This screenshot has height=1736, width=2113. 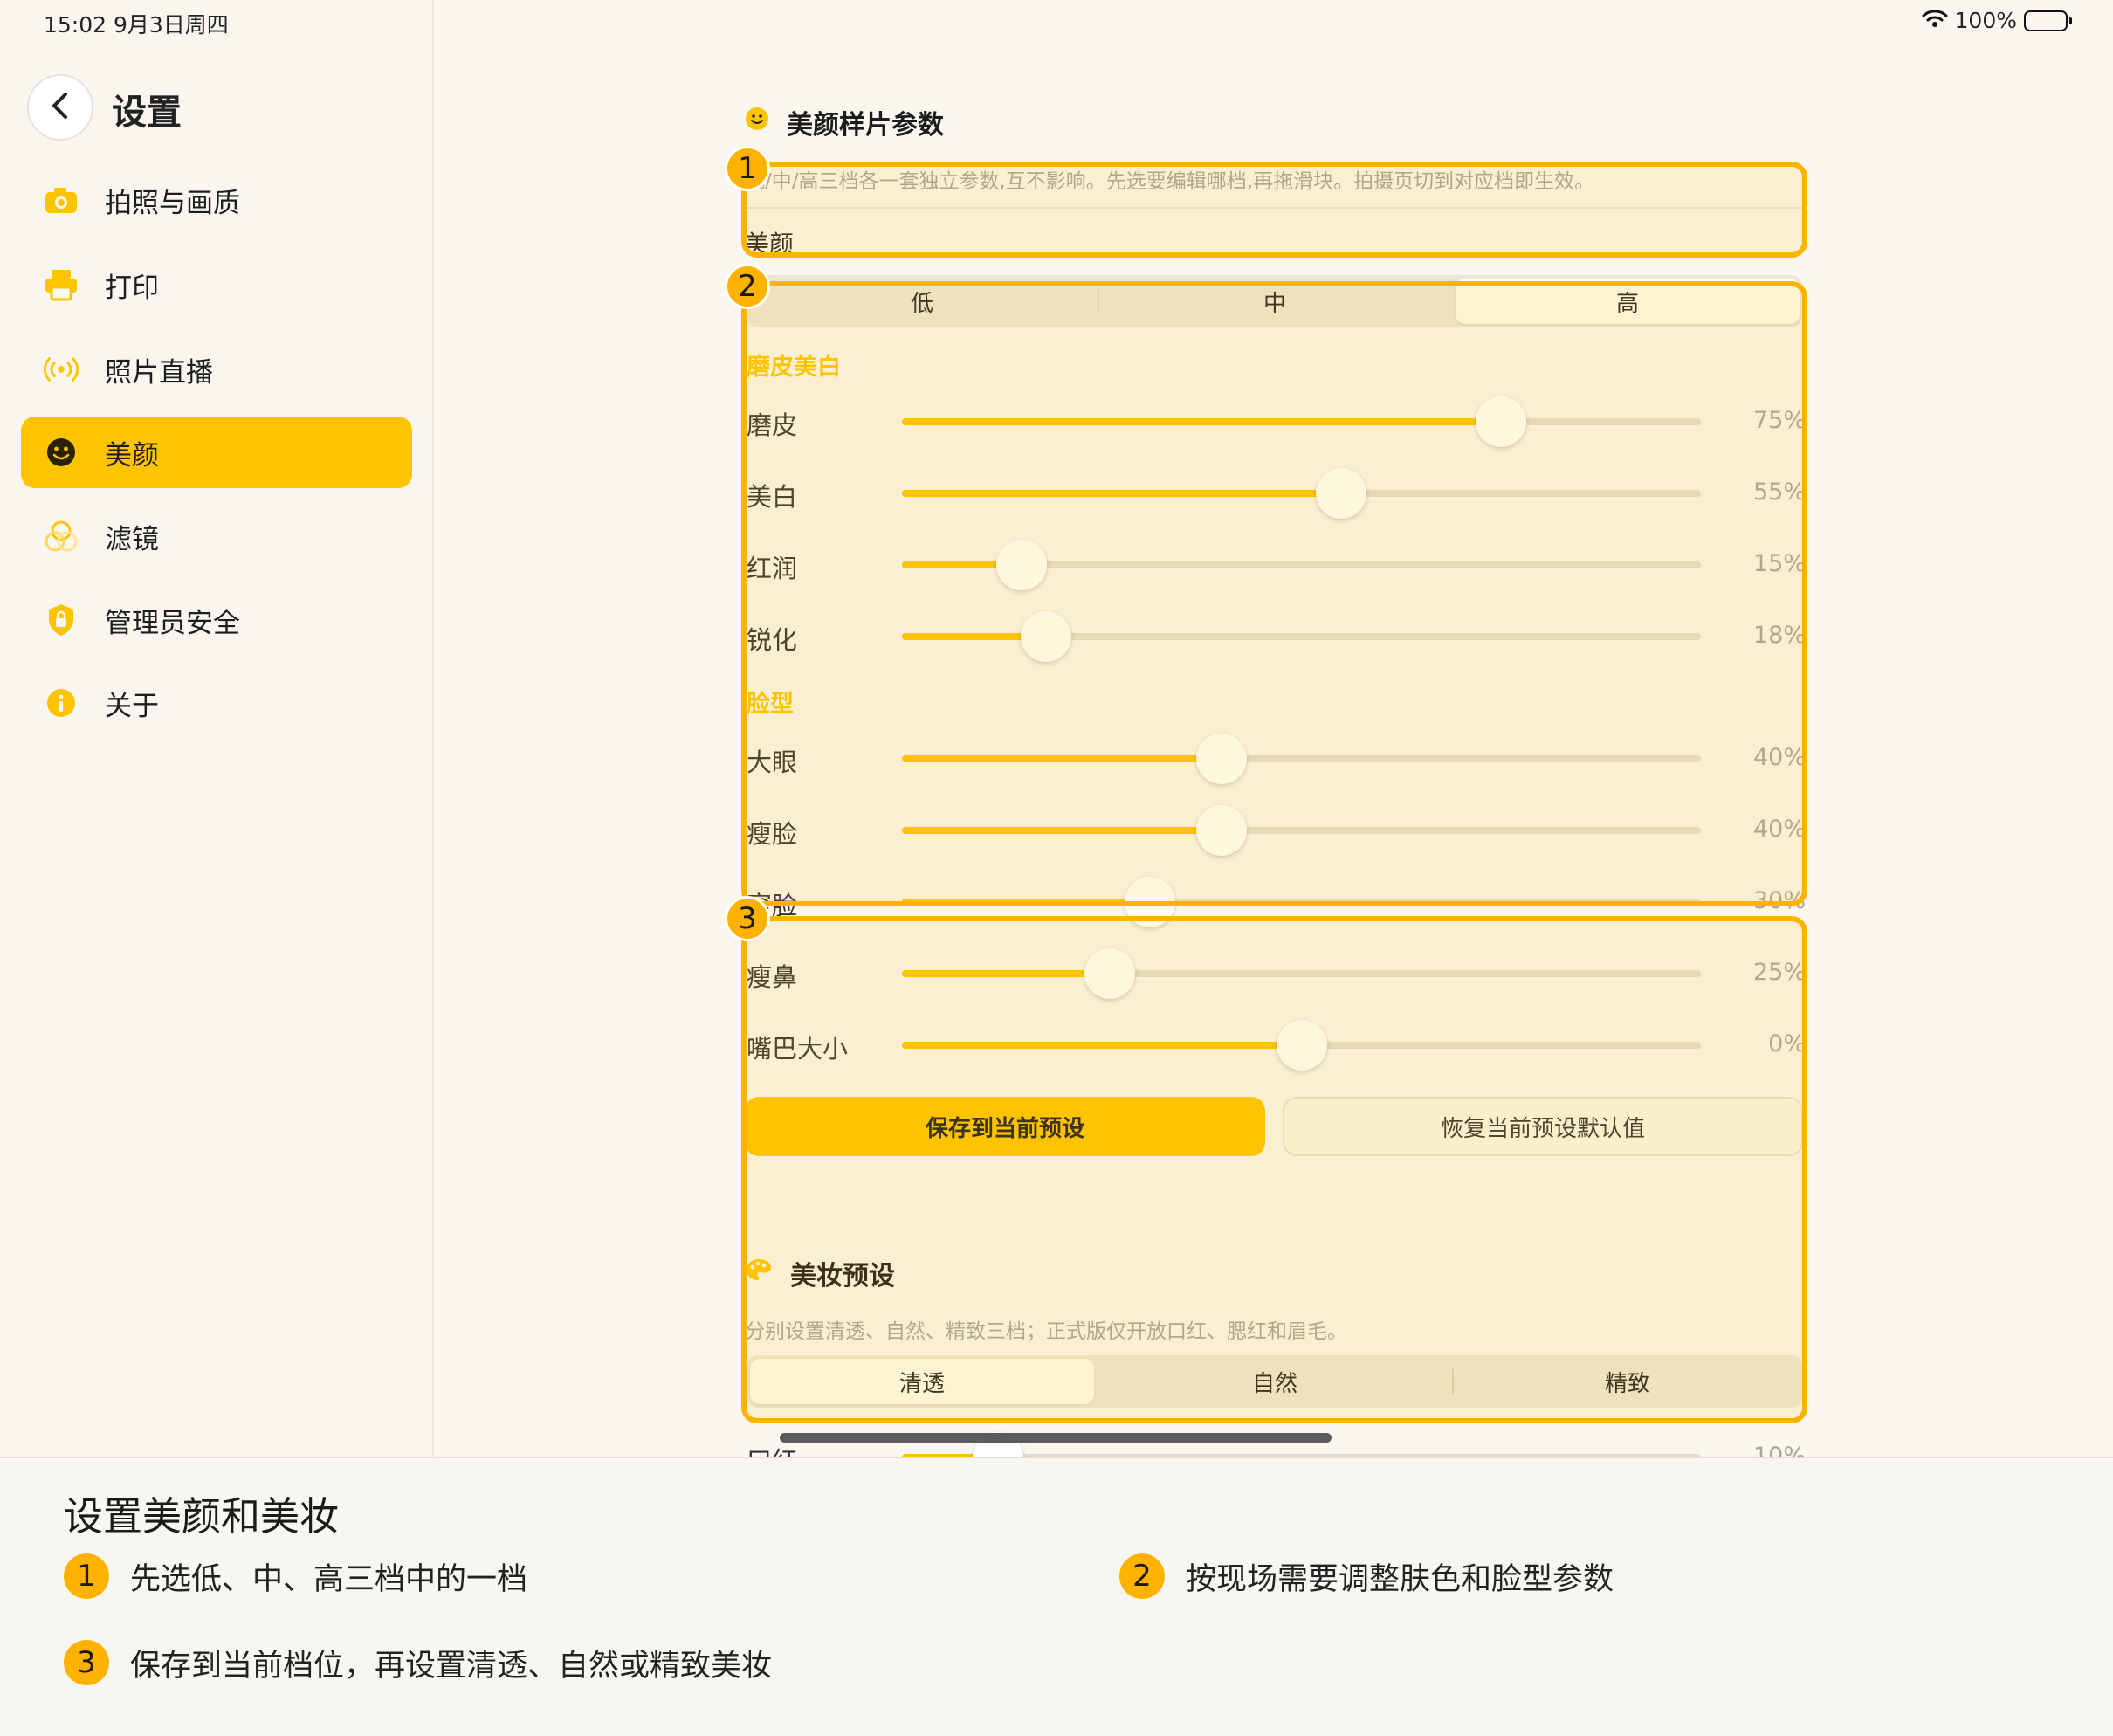 I want to click on sidebar-item-label: 美颜, so click(x=132, y=455).